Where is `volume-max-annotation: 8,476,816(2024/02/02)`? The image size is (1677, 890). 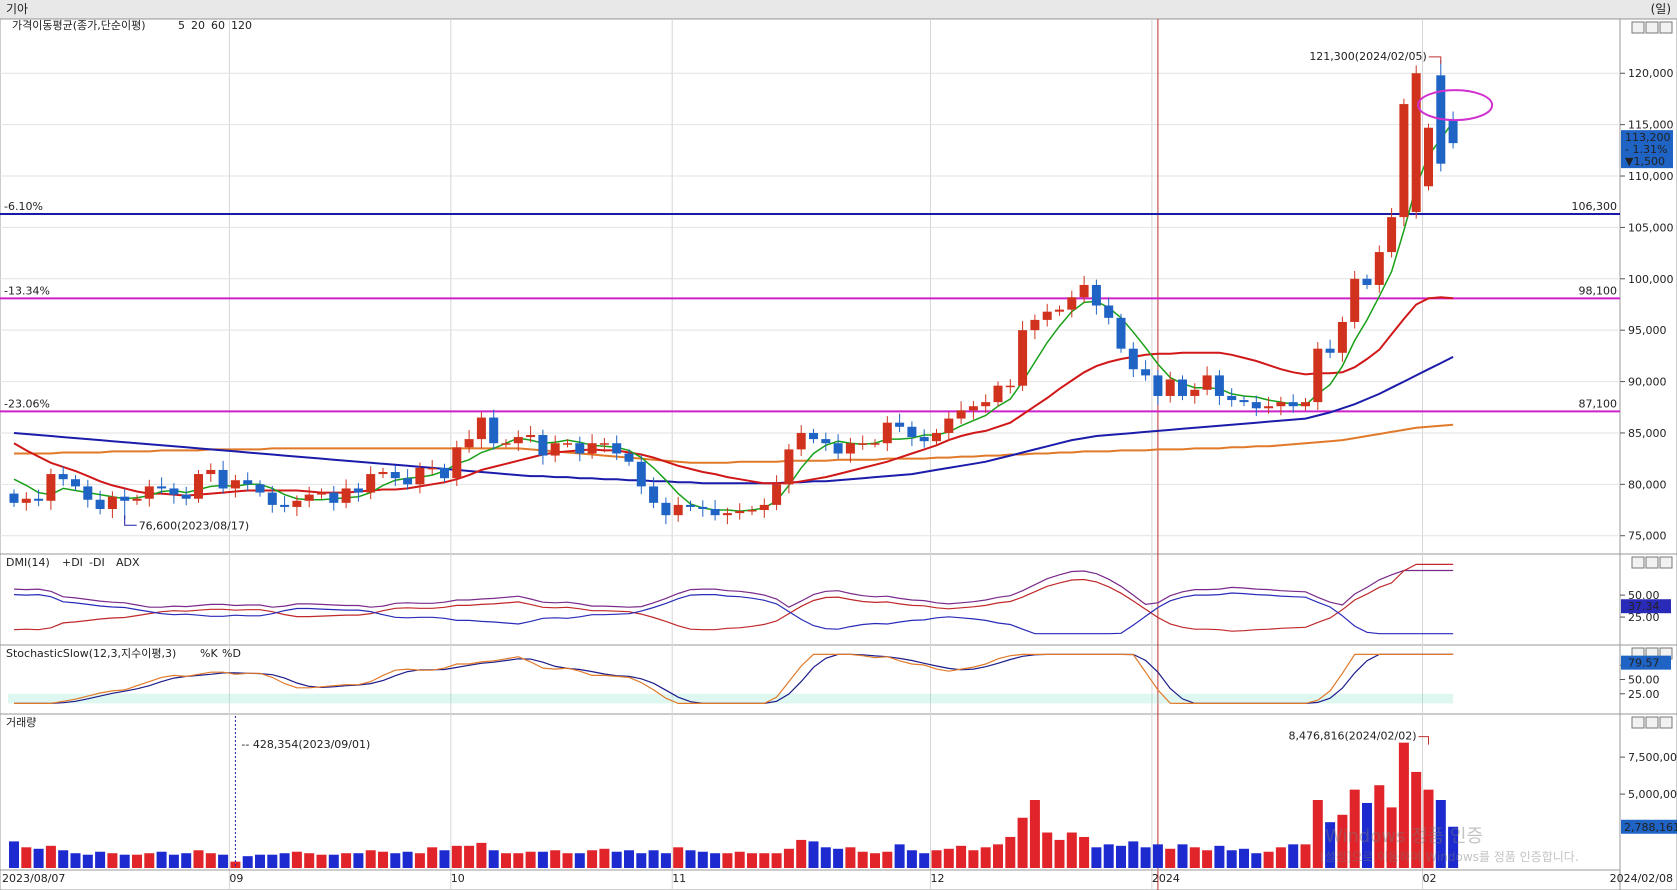
volume-max-annotation: 8,476,816(2024/02/02) is located at coordinates (1353, 736).